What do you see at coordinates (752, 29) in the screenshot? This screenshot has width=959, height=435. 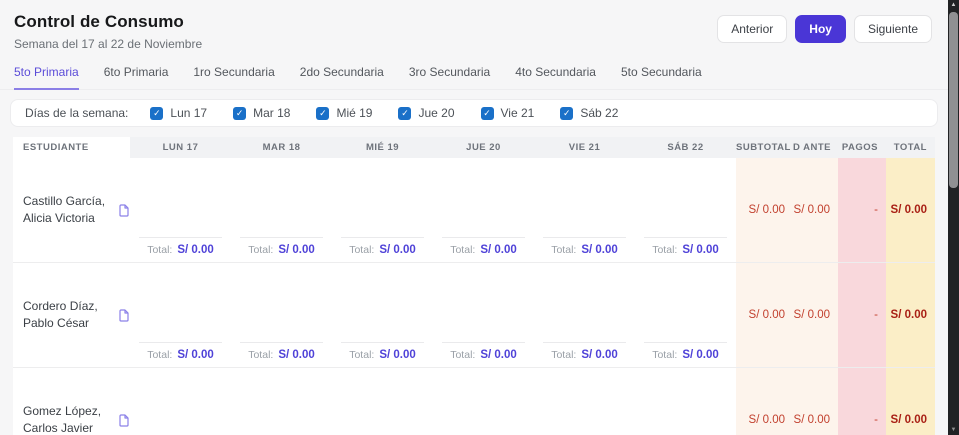 I see `previous-week-button: Anterior` at bounding box center [752, 29].